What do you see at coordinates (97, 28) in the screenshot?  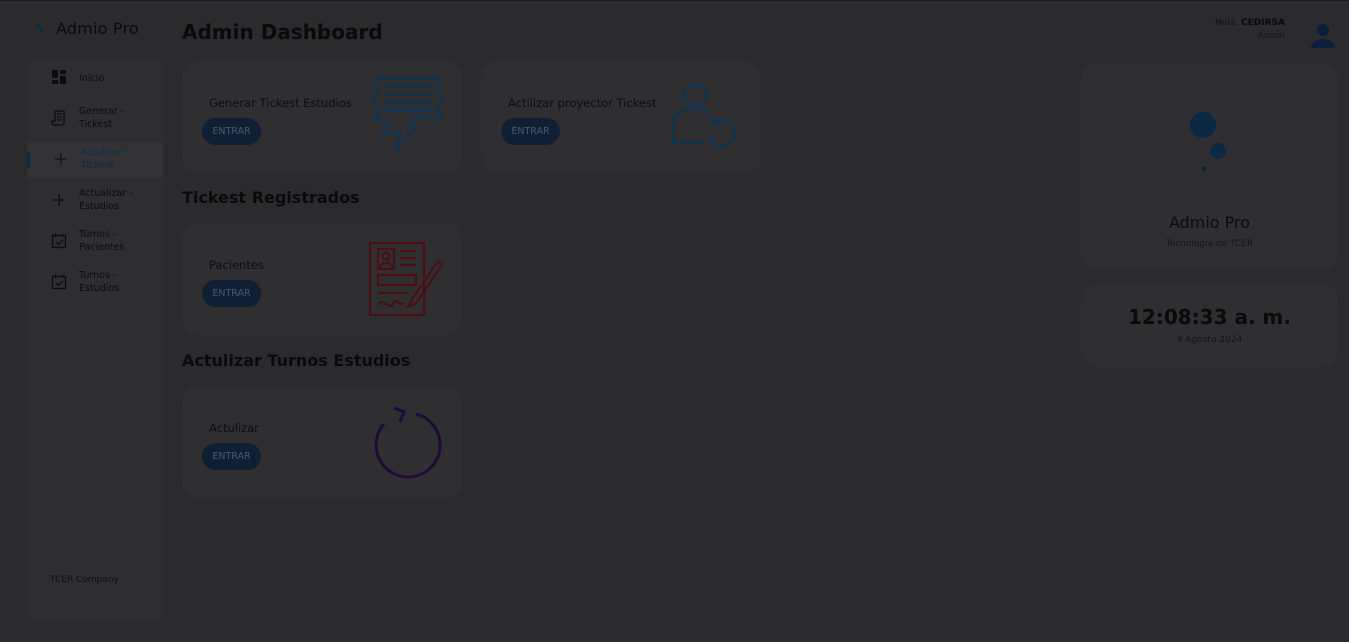 I see `brand-name: Admio Pro` at bounding box center [97, 28].